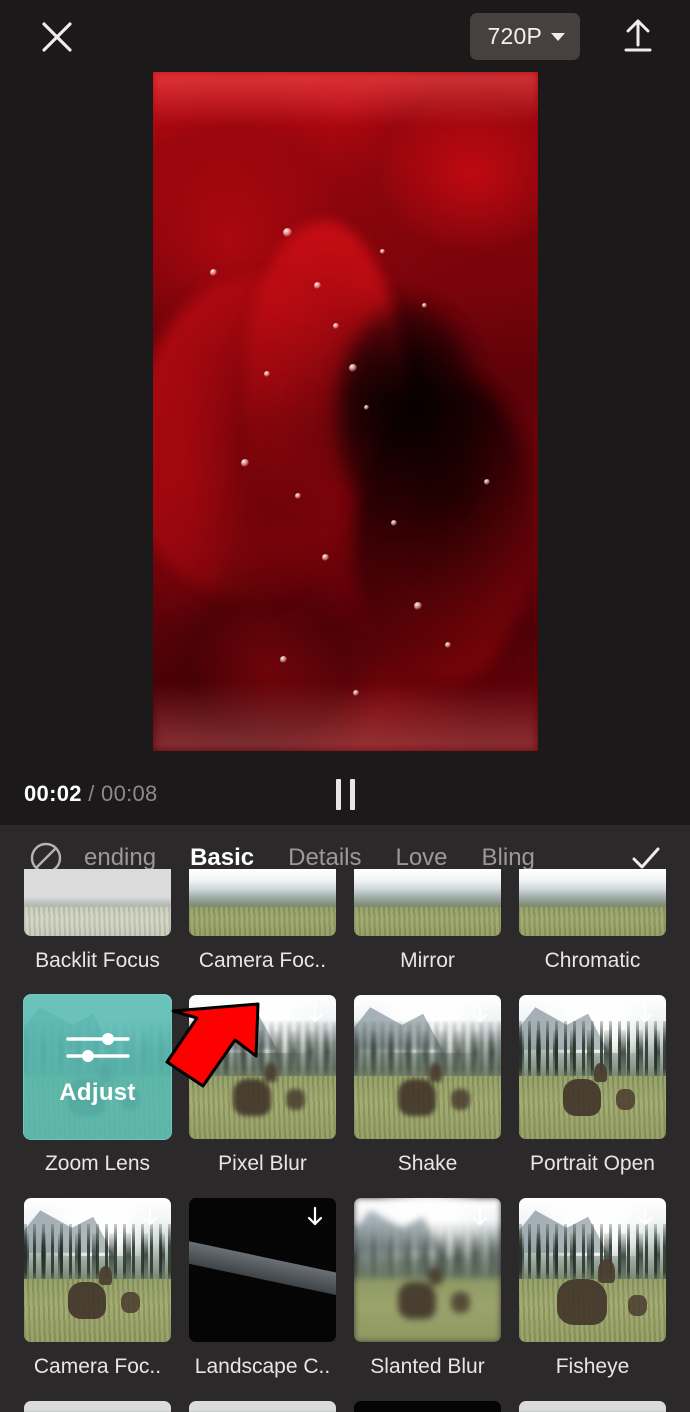  Describe the element at coordinates (57, 37) in the screenshot. I see `close-icon` at that location.